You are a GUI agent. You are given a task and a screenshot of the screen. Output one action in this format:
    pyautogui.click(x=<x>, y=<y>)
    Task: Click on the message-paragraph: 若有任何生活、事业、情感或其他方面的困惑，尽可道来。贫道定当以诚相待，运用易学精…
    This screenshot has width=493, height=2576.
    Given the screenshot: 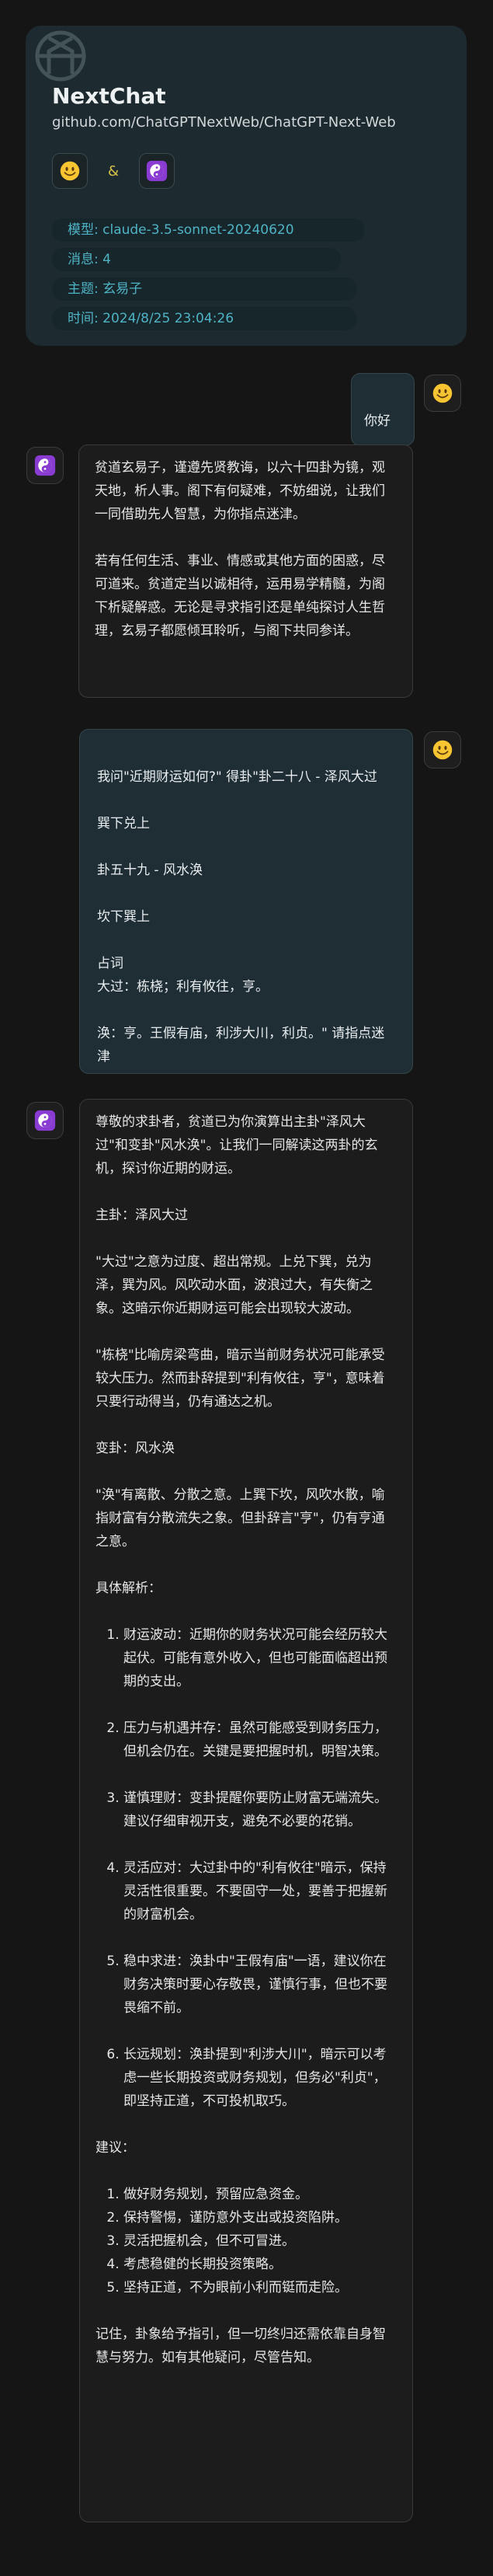 What is the action you would take?
    pyautogui.click(x=240, y=596)
    